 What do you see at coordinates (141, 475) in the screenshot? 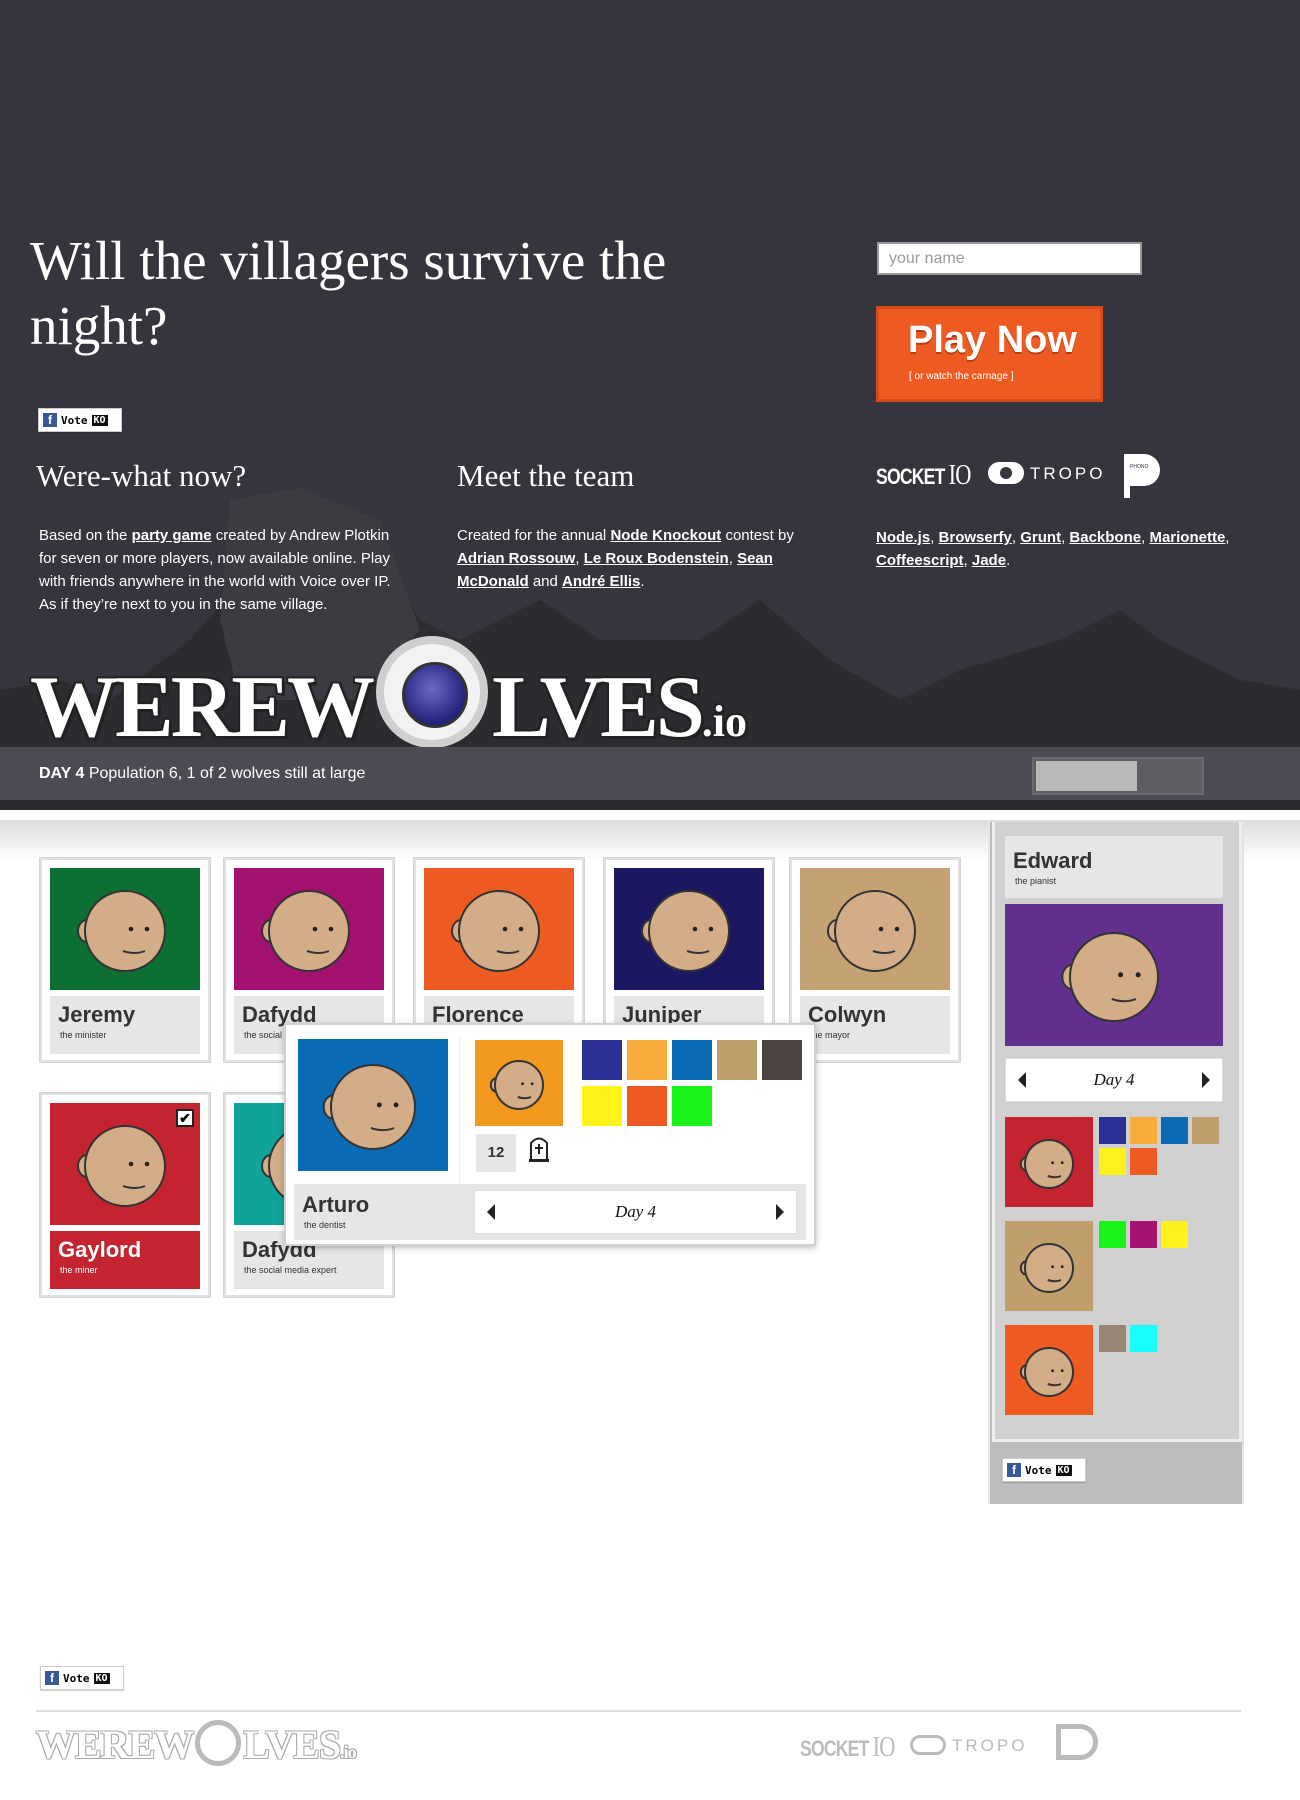
I see `about-title: Were-what now?` at bounding box center [141, 475].